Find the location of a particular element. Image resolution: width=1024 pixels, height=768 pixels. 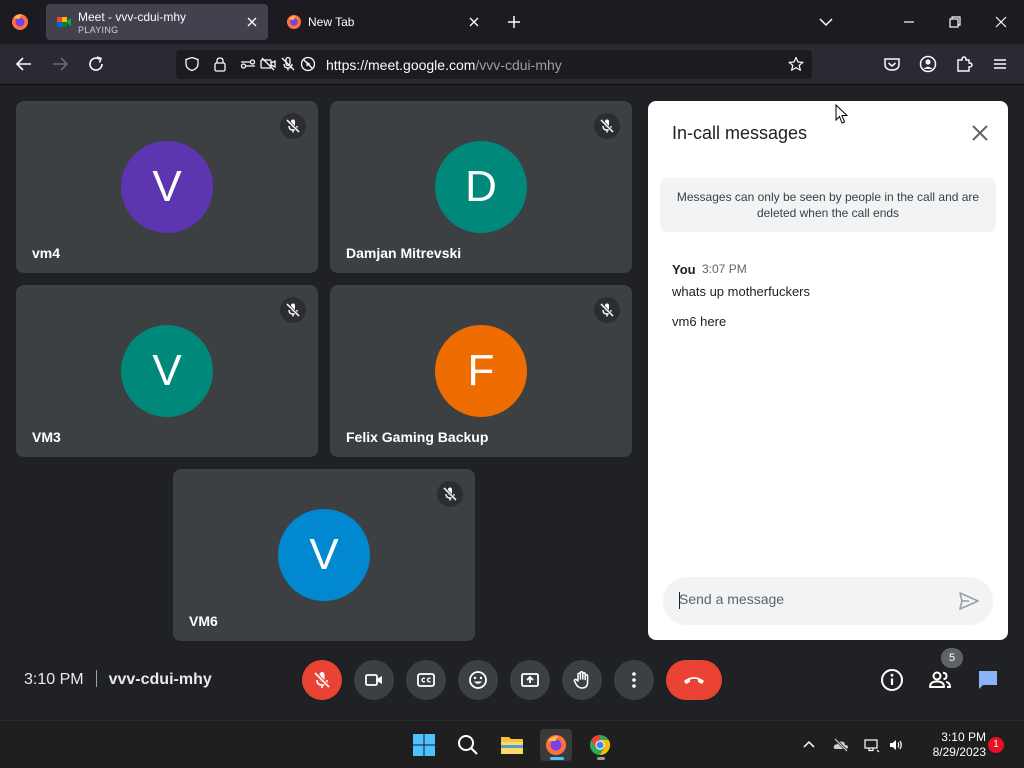

meeting-details: 3:10 PM vvv-cdui-mhy is located at coordinates (118, 679).